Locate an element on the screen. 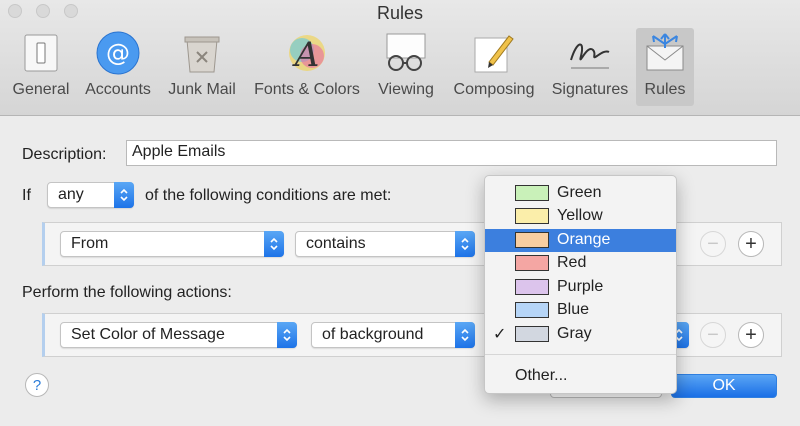 This screenshot has width=800, height=426. toolbar-label: Rules is located at coordinates (665, 89).